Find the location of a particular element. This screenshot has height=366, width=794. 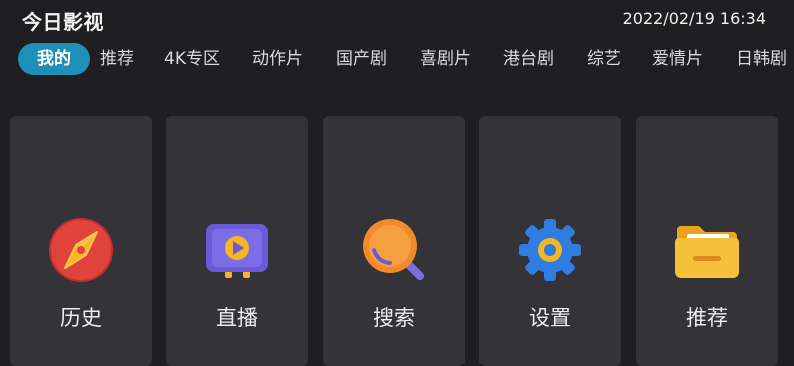

settings-card: 设置 is located at coordinates (550, 241).